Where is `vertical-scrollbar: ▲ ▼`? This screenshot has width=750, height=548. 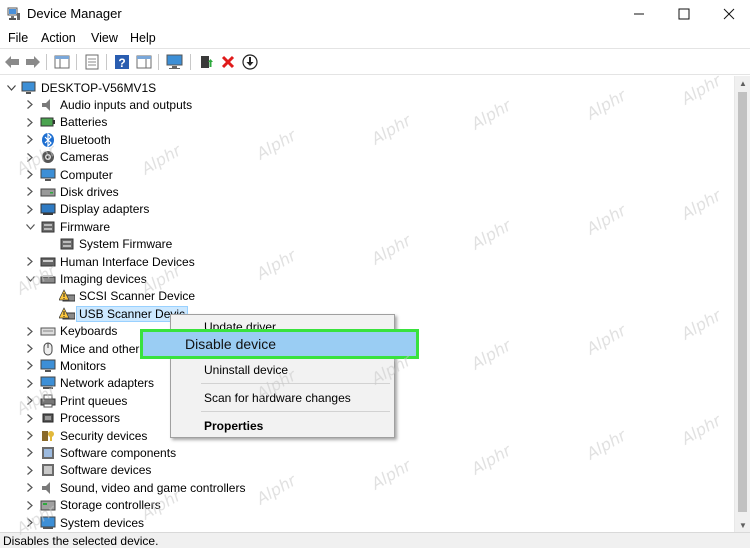
vertical-scrollbar: ▲ ▼ is located at coordinates (742, 304).